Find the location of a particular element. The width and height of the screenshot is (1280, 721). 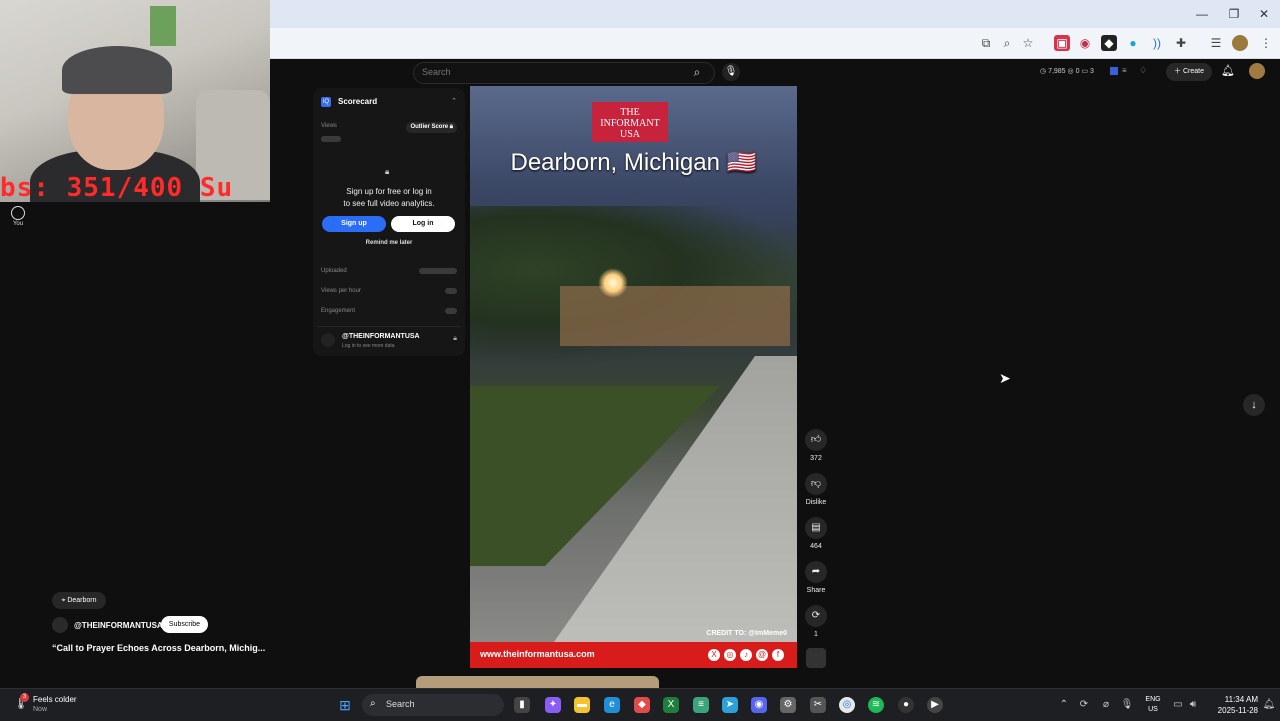

informant-logo: THE INFORMANT USA is located at coordinates (630, 122).